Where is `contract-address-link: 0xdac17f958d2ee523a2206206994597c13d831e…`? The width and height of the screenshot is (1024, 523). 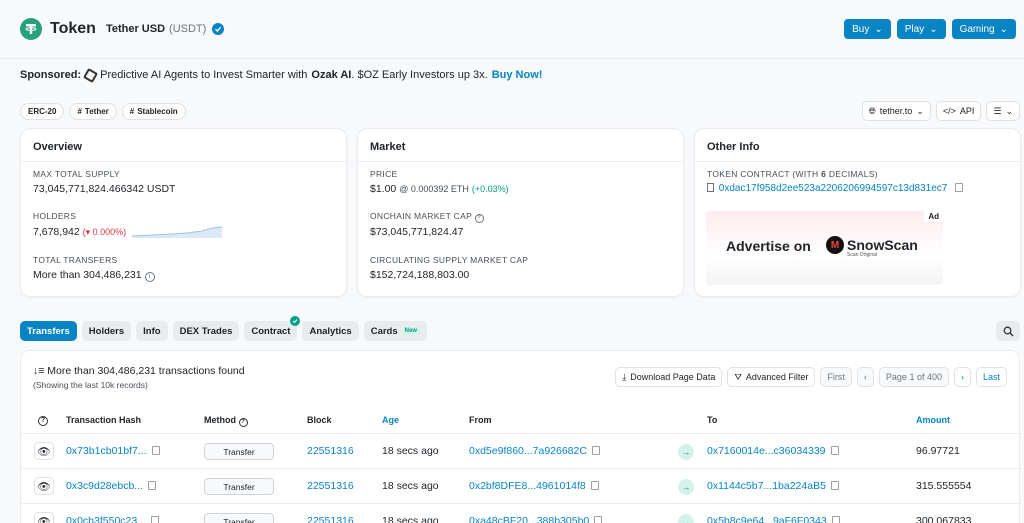 contract-address-link: 0xdac17f958d2ee523a2206206994597c13d831e… is located at coordinates (833, 188).